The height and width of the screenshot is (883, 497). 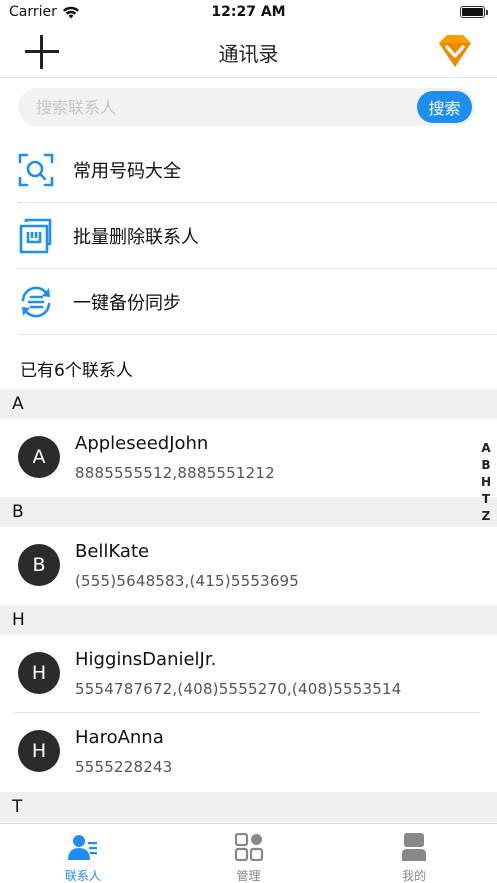 I want to click on nav-bar: 通讯录, so click(x=248, y=52).